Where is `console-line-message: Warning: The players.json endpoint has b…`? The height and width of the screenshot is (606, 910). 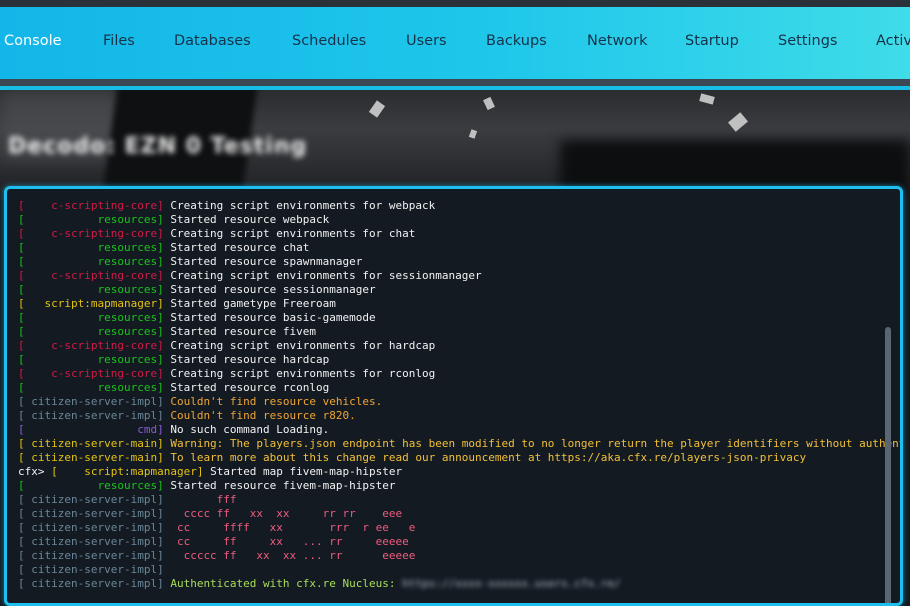 console-line-message: Warning: The players.json endpoint has b… is located at coordinates (533, 443).